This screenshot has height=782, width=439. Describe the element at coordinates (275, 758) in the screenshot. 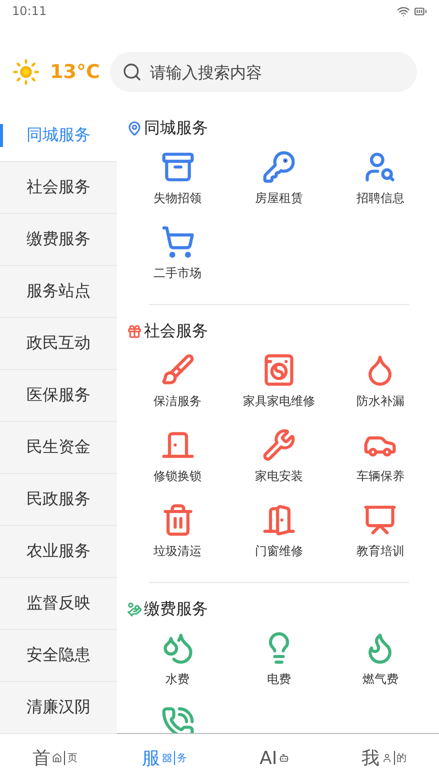

I see `tab: AI` at that location.